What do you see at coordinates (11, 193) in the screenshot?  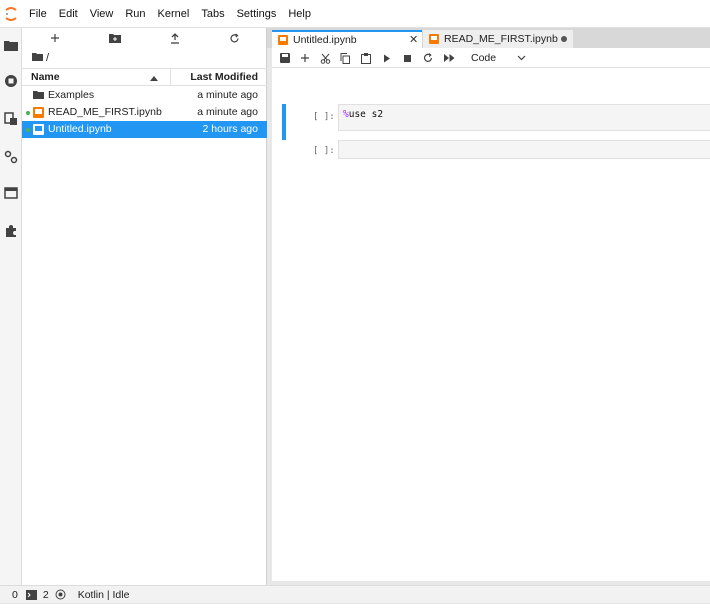 I see `tabs-icon` at bounding box center [11, 193].